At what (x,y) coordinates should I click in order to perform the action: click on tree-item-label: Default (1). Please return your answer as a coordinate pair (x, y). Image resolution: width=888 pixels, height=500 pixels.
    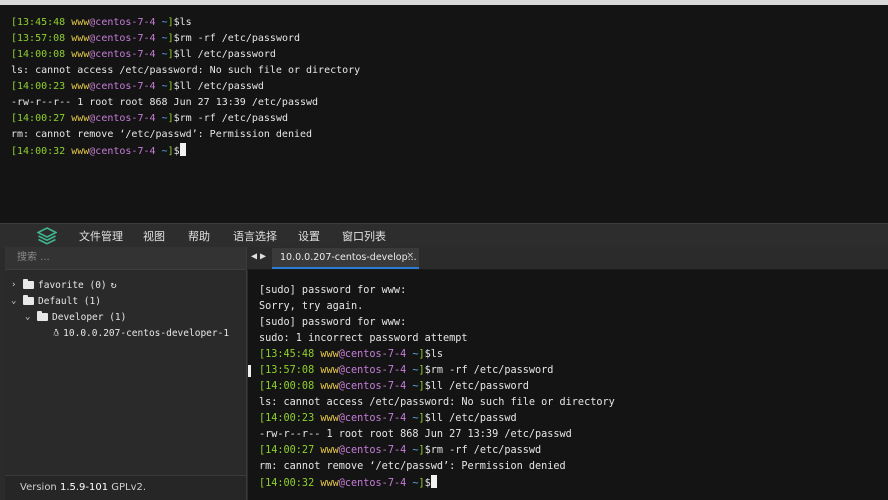
    Looking at the image, I should click on (69, 301).